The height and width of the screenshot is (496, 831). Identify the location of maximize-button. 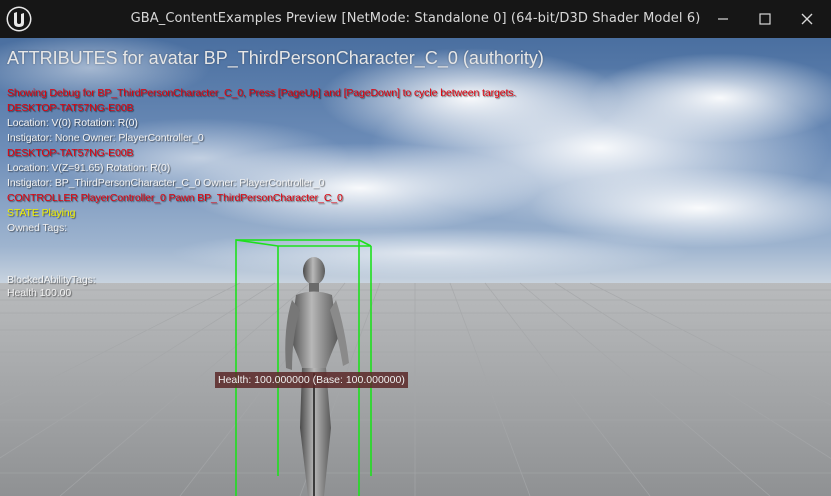
(765, 19).